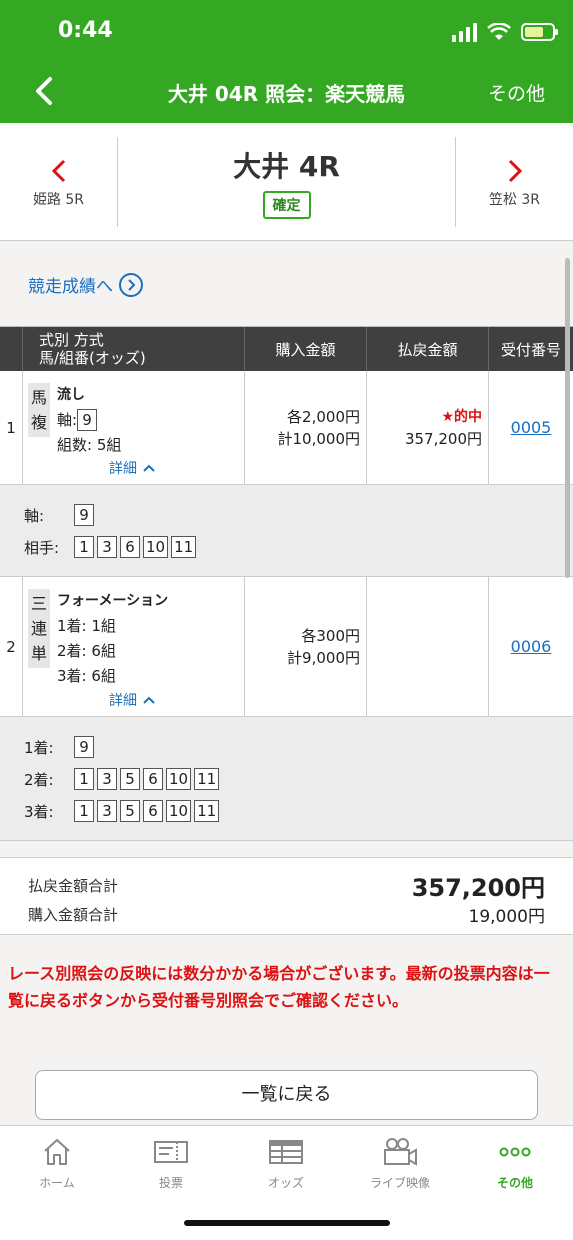  I want to click on wifi-icon, so click(499, 31).